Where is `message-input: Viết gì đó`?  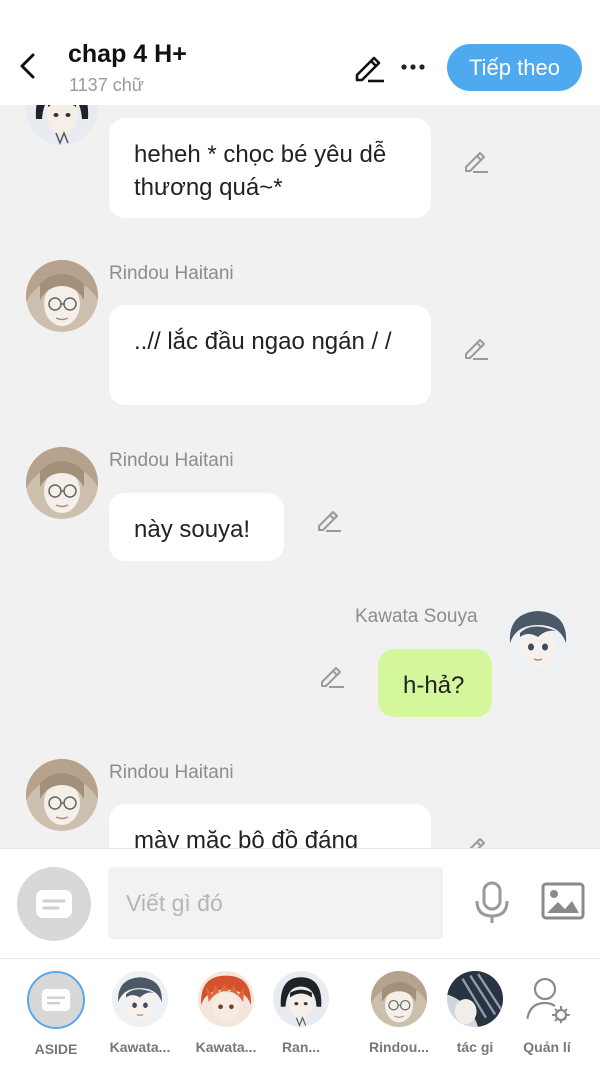
message-input: Viết gì đó is located at coordinates (275, 903).